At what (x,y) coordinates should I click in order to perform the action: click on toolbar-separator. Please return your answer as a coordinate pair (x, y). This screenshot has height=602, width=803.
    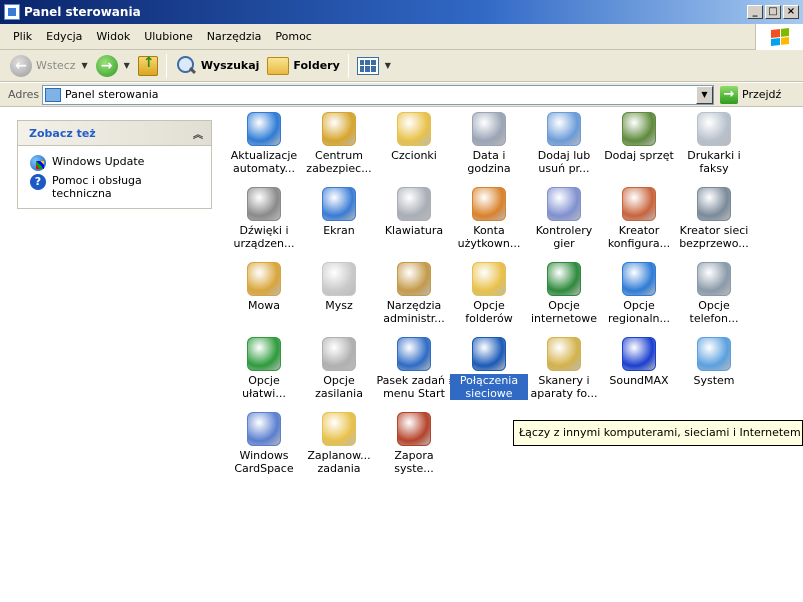
    Looking at the image, I should click on (348, 65).